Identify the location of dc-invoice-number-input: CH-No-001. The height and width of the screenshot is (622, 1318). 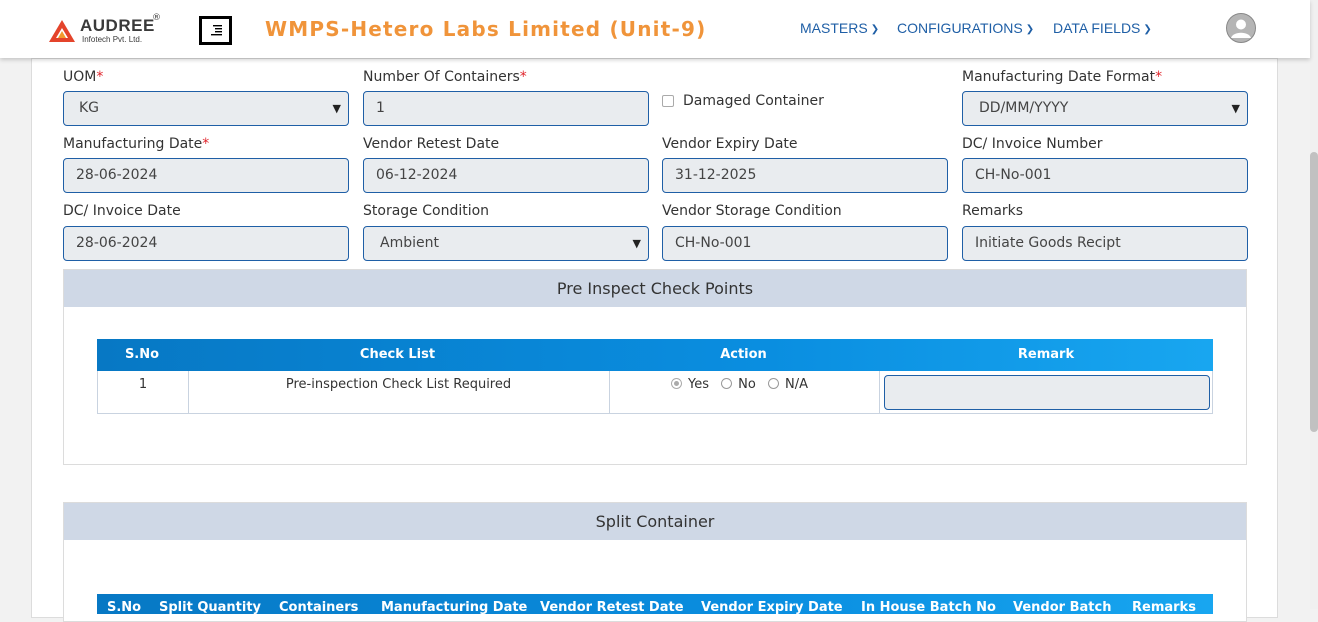
(1105, 175).